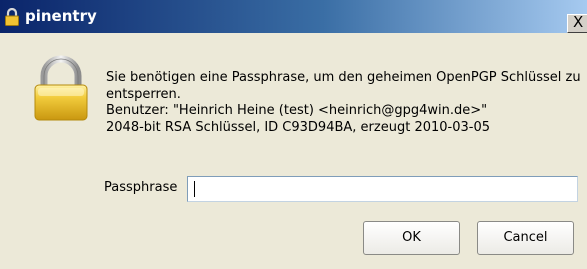 The width and height of the screenshot is (587, 269). I want to click on cancel-button: Cancel, so click(525, 238).